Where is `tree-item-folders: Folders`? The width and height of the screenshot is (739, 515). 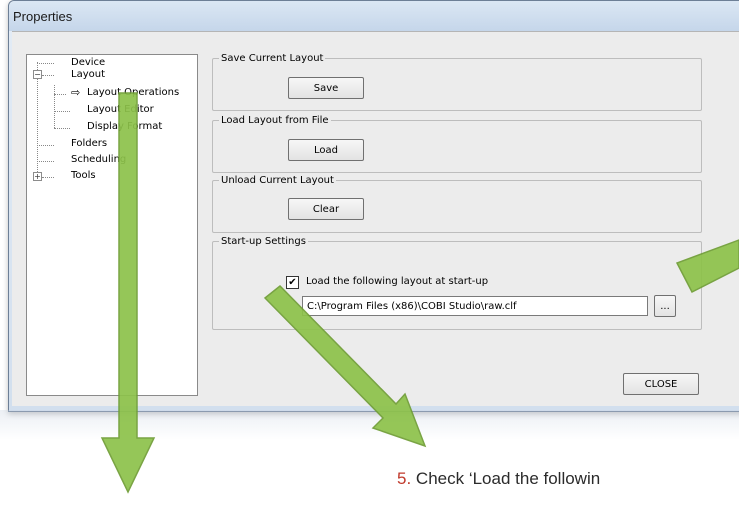 tree-item-folders: Folders is located at coordinates (89, 143).